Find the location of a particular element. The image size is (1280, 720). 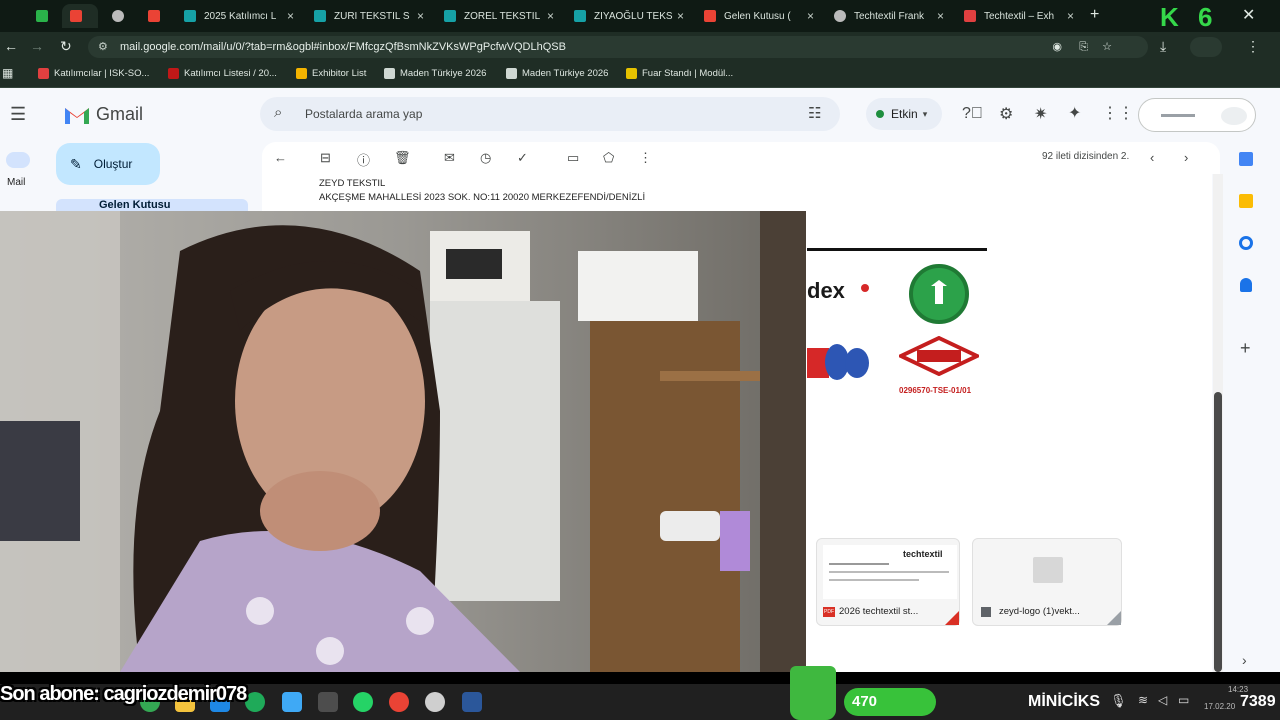

new-tab-icon: + is located at coordinates (1094, 15).